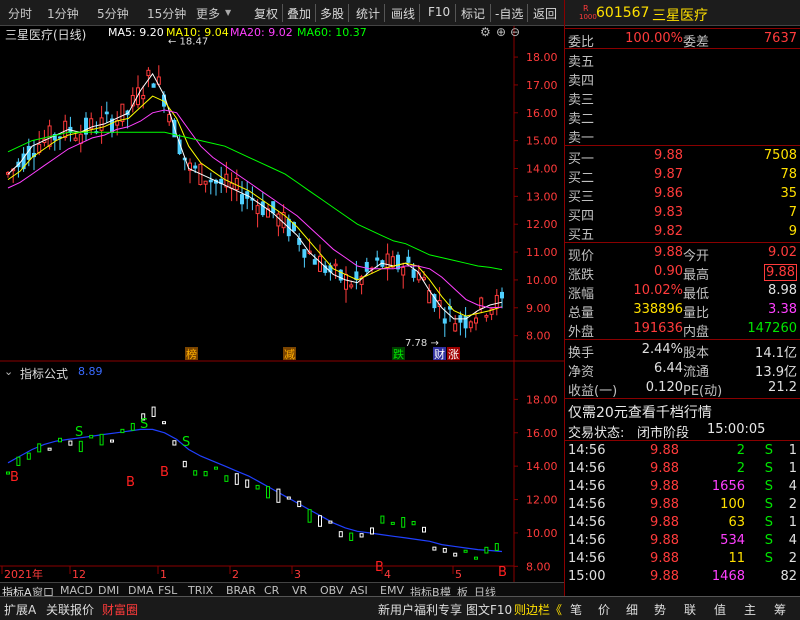 Image resolution: width=800 pixels, height=620 pixels. I want to click on sub-y-tick-label-1: 10.00, so click(542, 533).